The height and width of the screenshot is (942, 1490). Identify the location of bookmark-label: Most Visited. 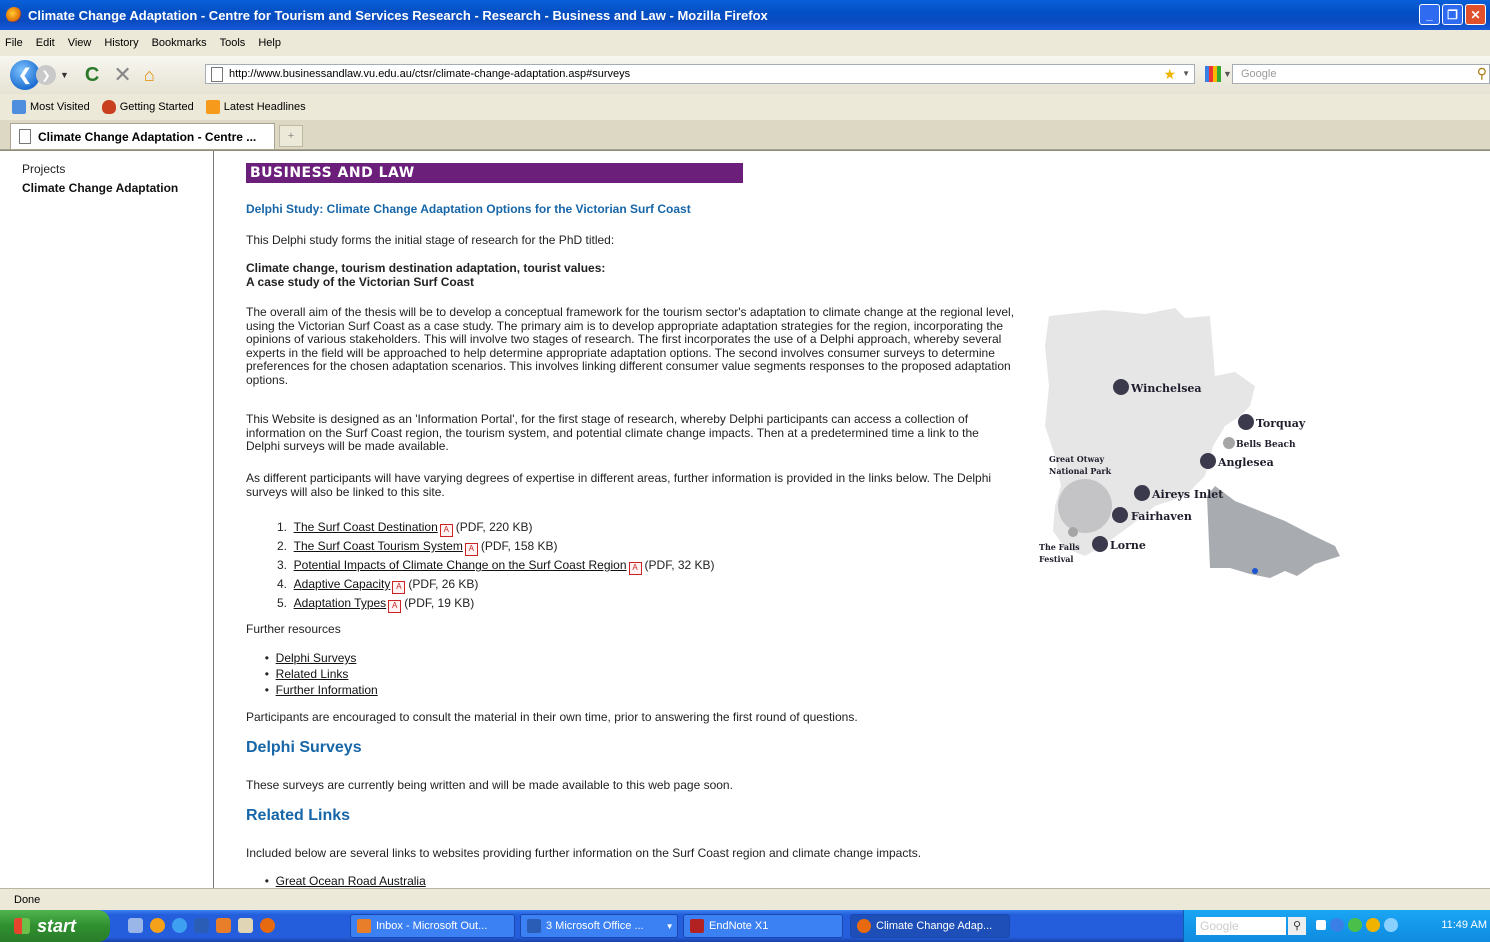
(60, 107).